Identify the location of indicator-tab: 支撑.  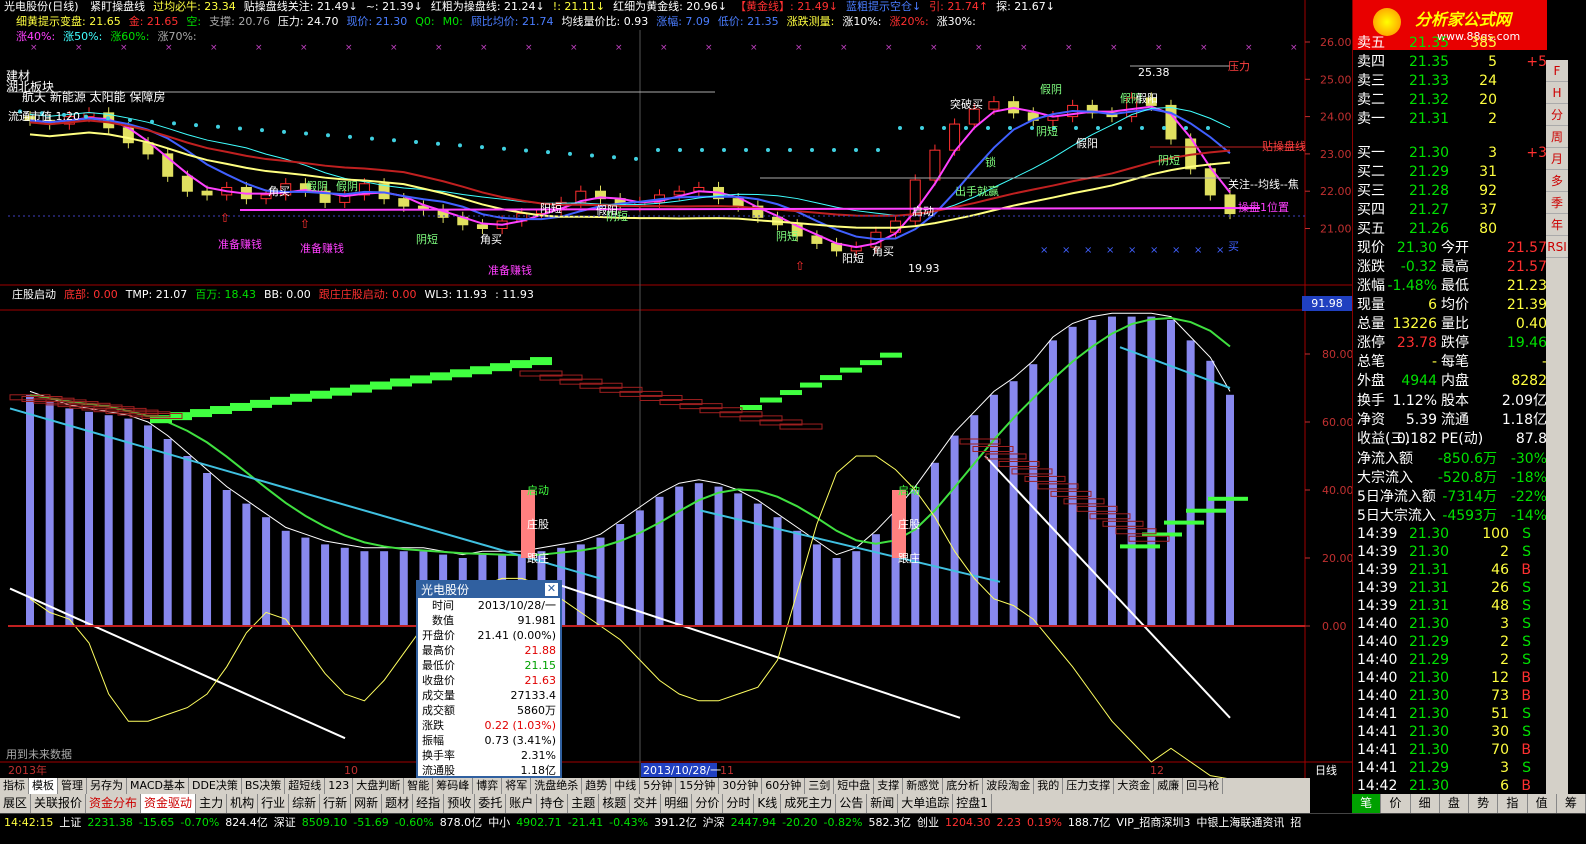
(889, 786).